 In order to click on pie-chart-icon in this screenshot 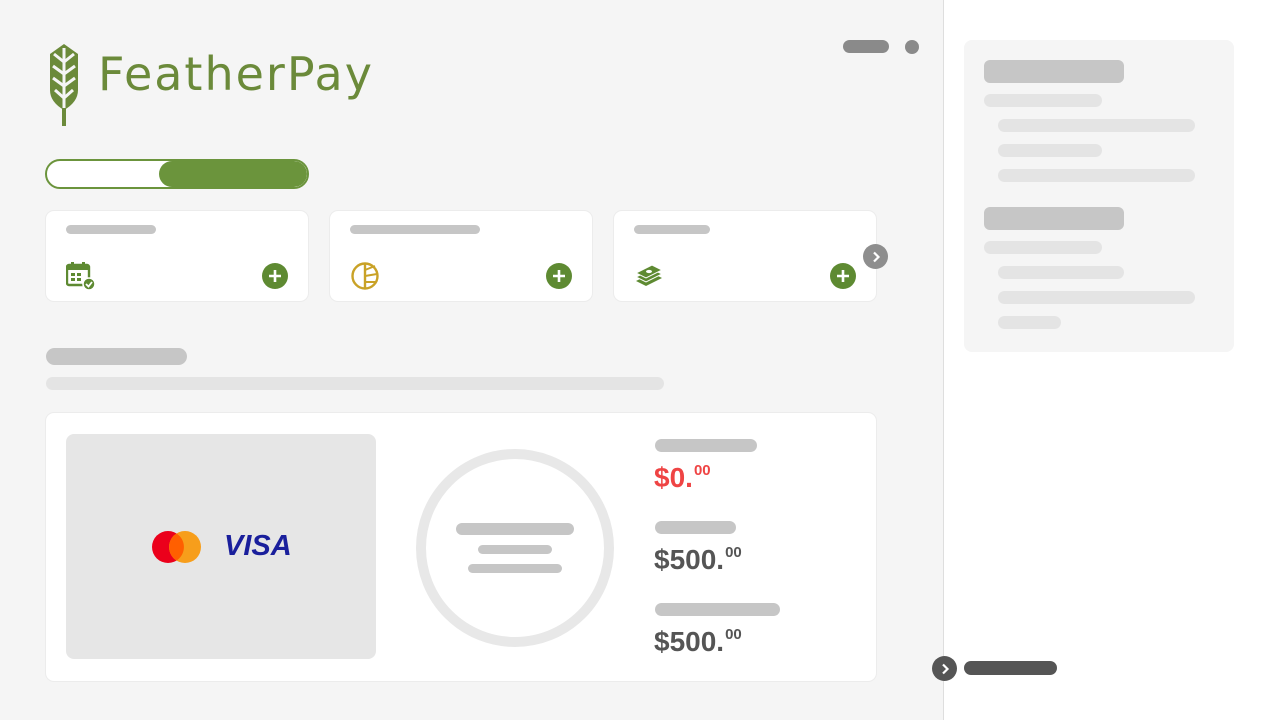, I will do `click(365, 276)`.